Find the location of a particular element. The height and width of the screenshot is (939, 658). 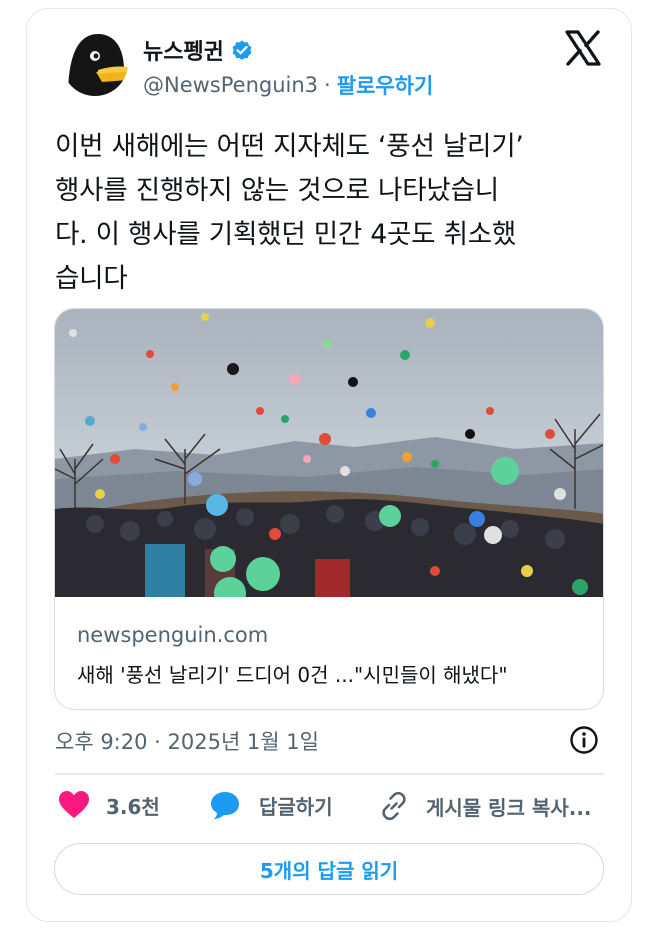

like-button: 3.6천 is located at coordinates (109, 805).